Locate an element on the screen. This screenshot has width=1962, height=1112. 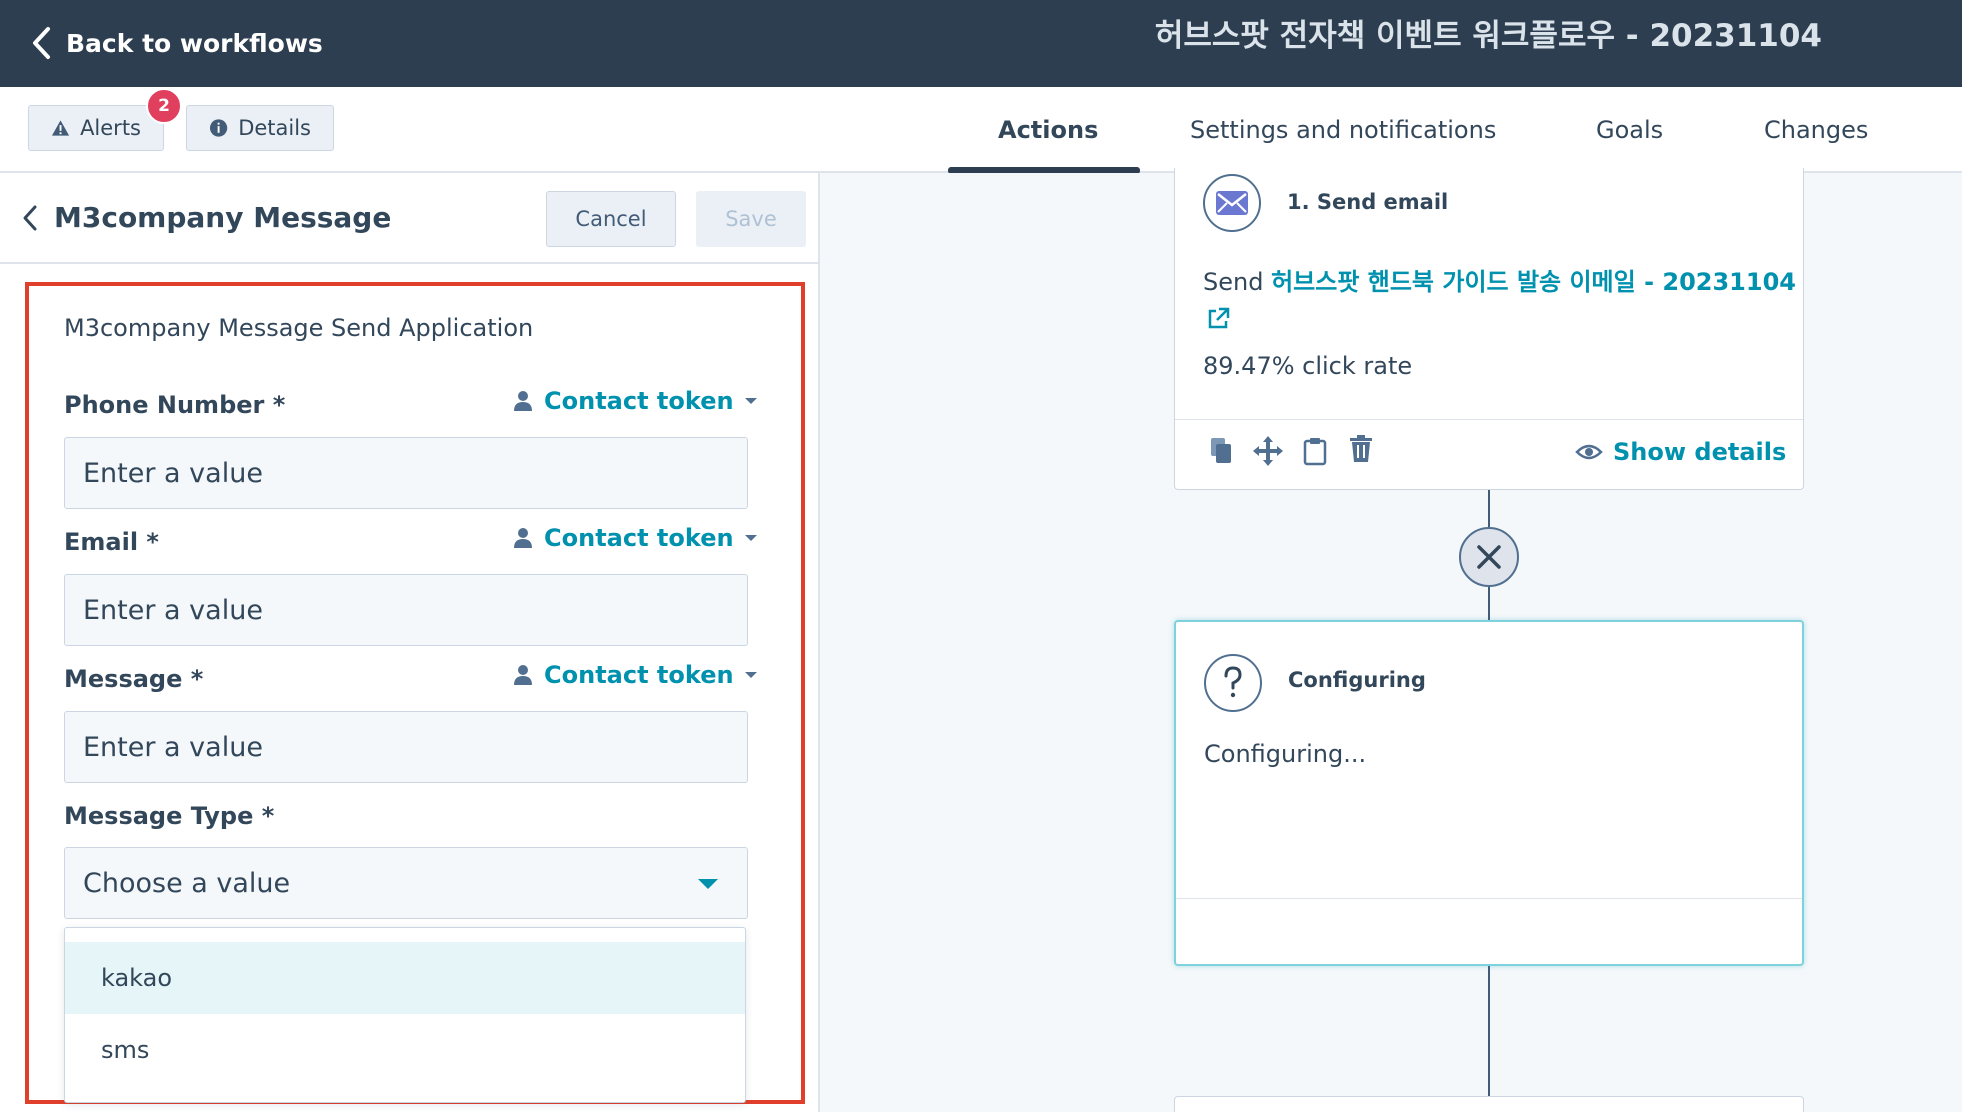
workflow-title: 허브스팟 전자책 이벤트 워크플로우 - 20231104 is located at coordinates (1488, 36).